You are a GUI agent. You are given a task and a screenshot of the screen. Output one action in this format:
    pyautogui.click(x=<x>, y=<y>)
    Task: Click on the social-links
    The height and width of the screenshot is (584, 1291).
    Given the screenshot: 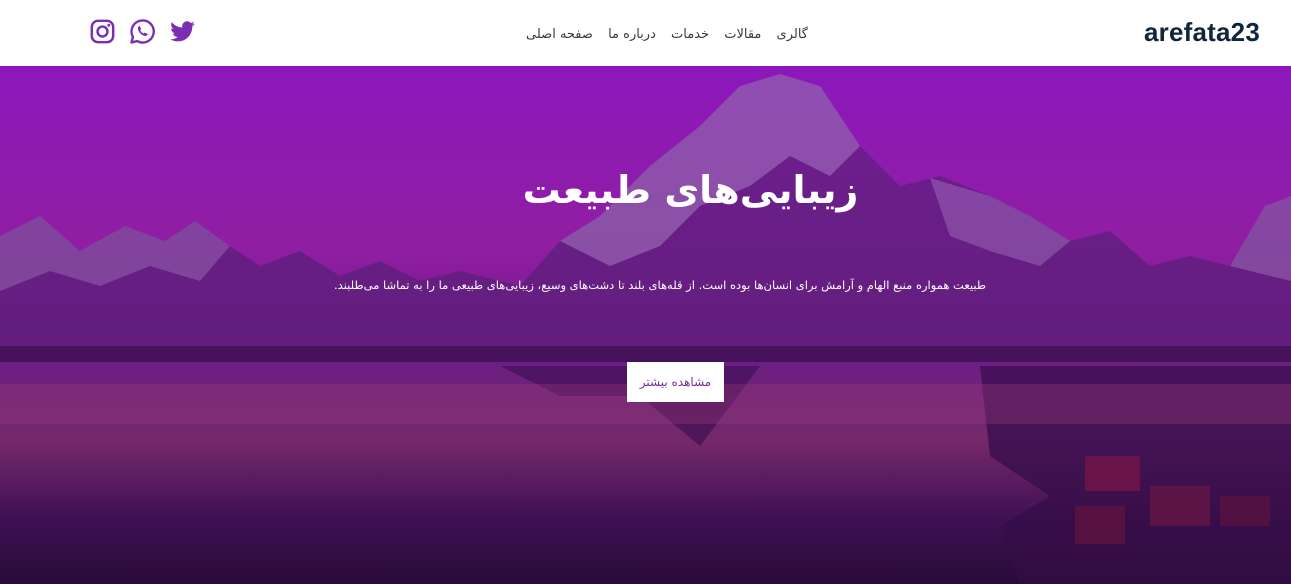 What is the action you would take?
    pyautogui.click(x=142, y=31)
    